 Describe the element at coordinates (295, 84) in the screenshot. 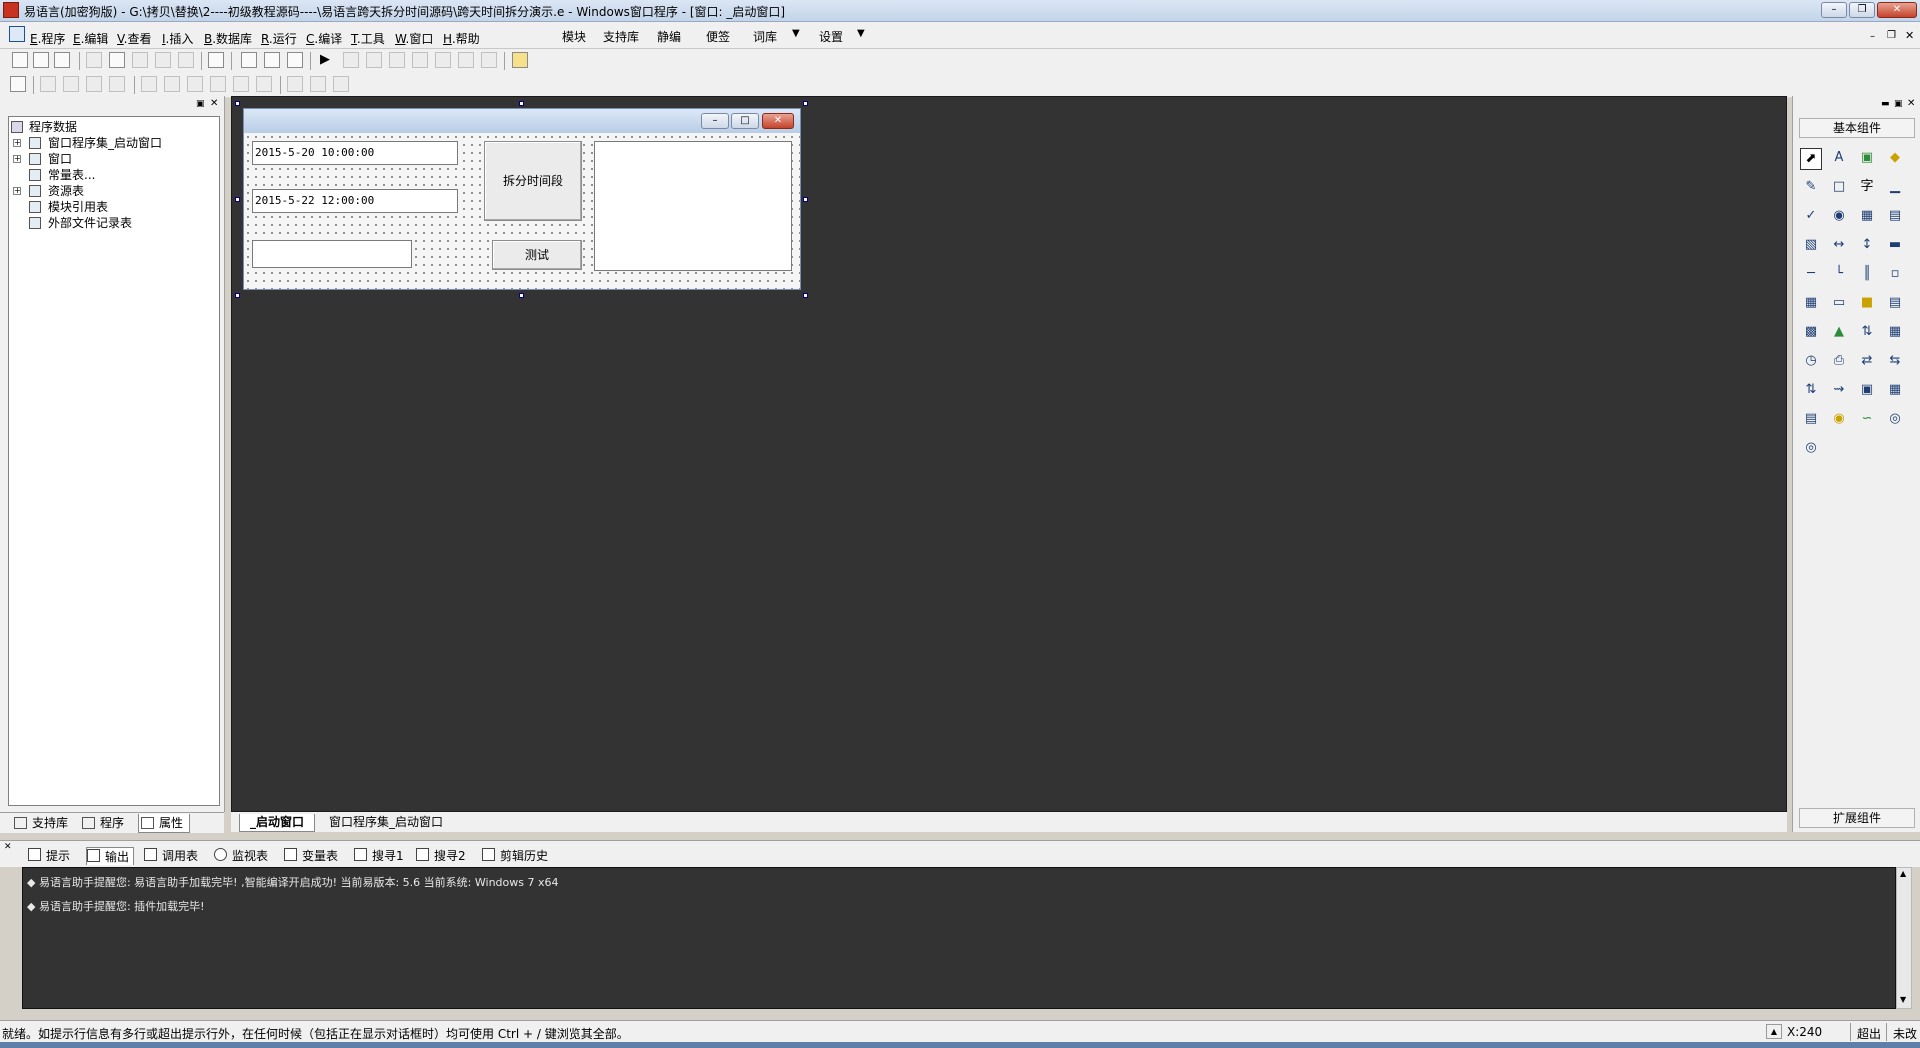

I see `size-h-icon` at that location.